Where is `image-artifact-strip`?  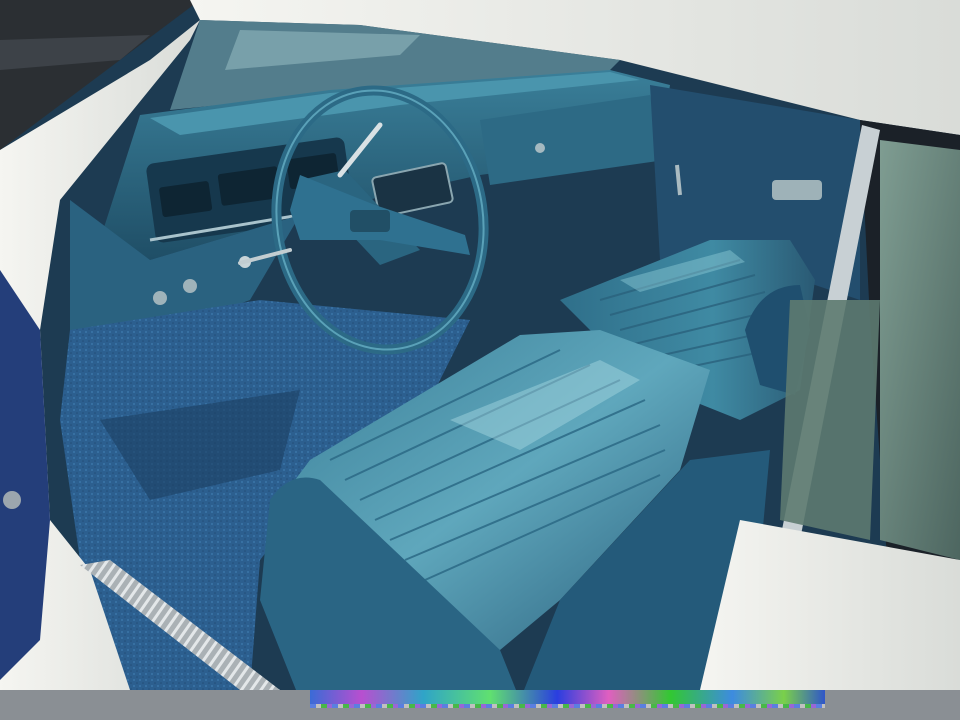
image-artifact-strip is located at coordinates (480, 705).